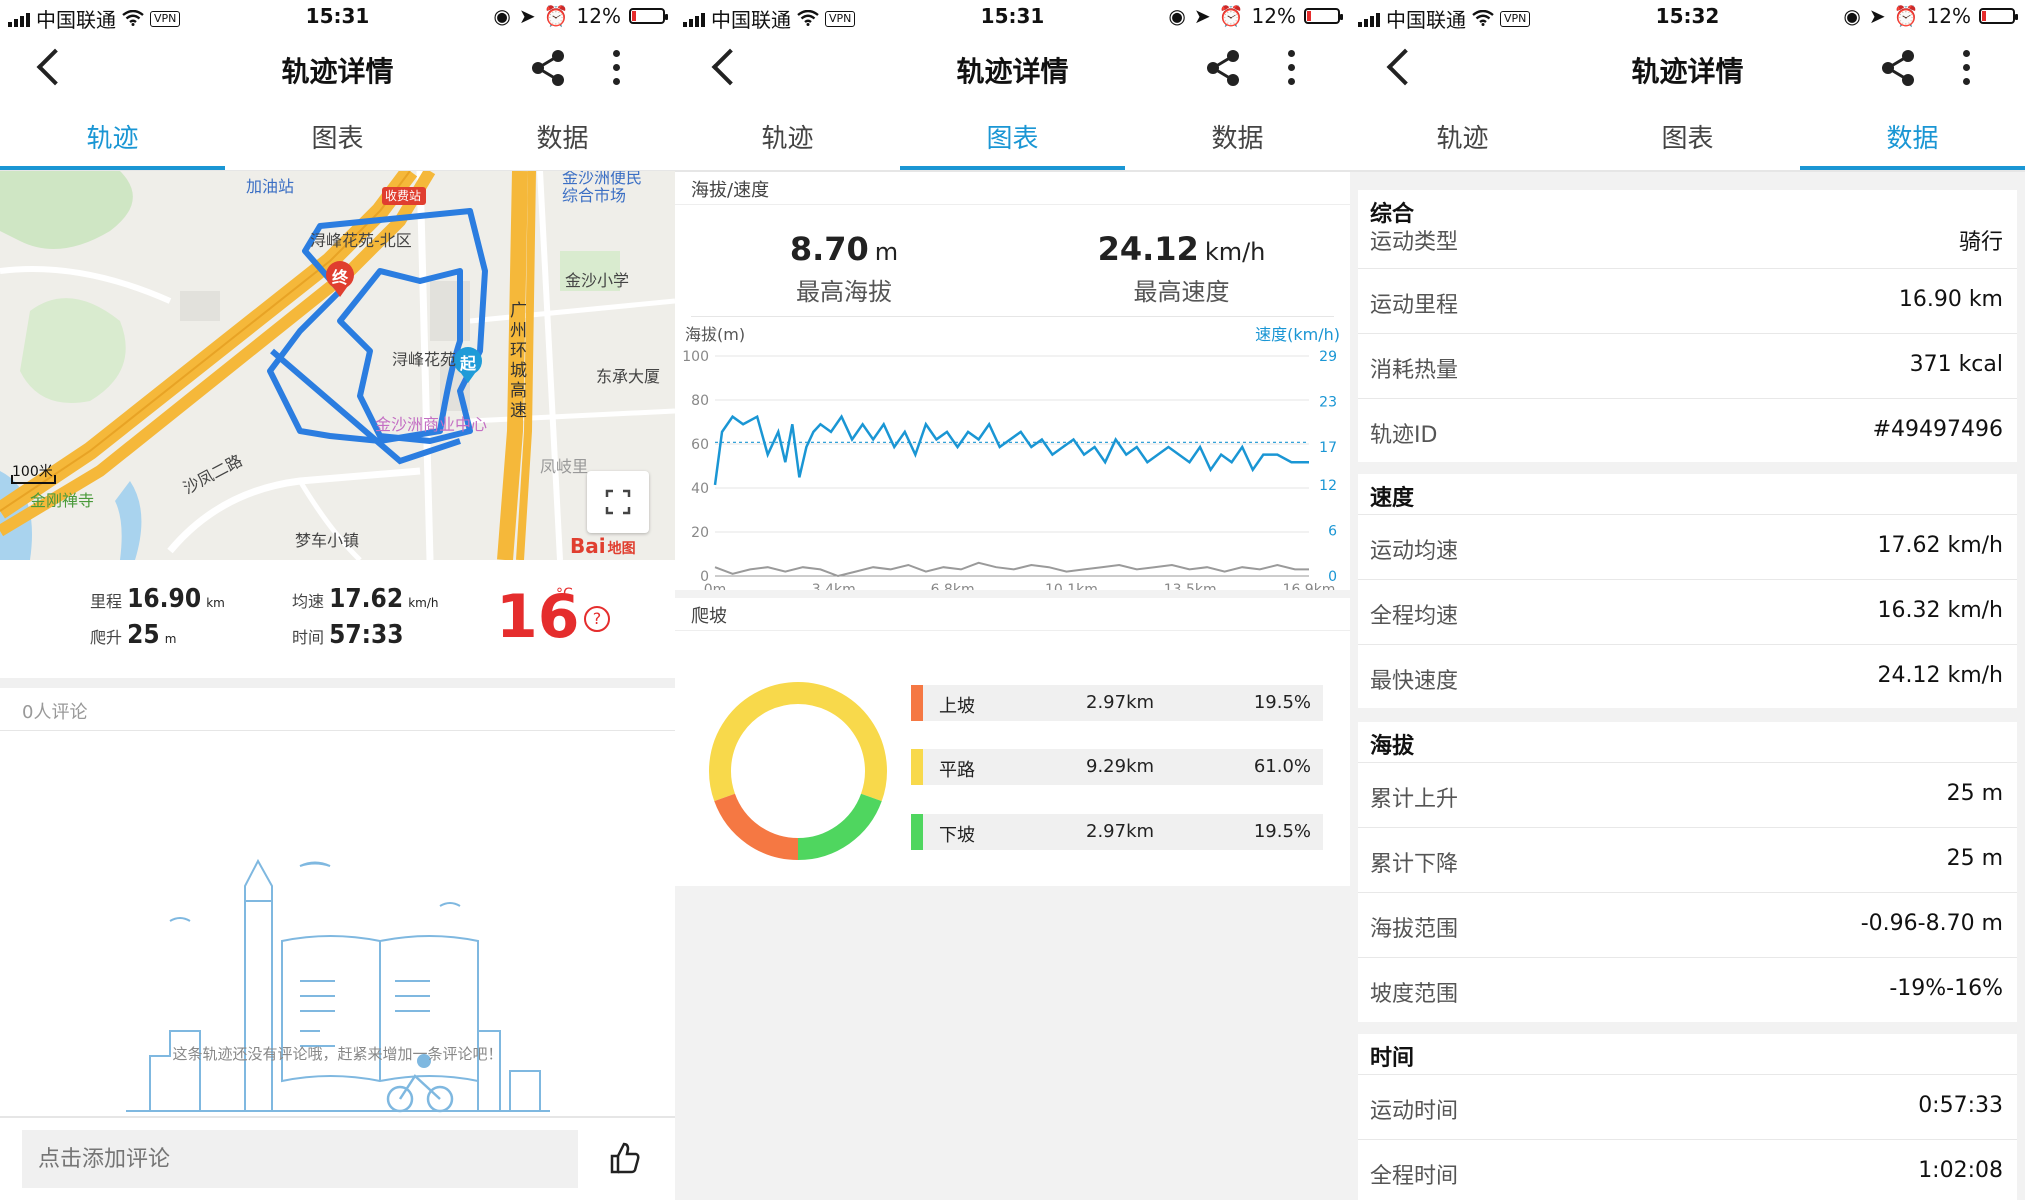  Describe the element at coordinates (338, 985) in the screenshot. I see `empty-illustration` at that location.